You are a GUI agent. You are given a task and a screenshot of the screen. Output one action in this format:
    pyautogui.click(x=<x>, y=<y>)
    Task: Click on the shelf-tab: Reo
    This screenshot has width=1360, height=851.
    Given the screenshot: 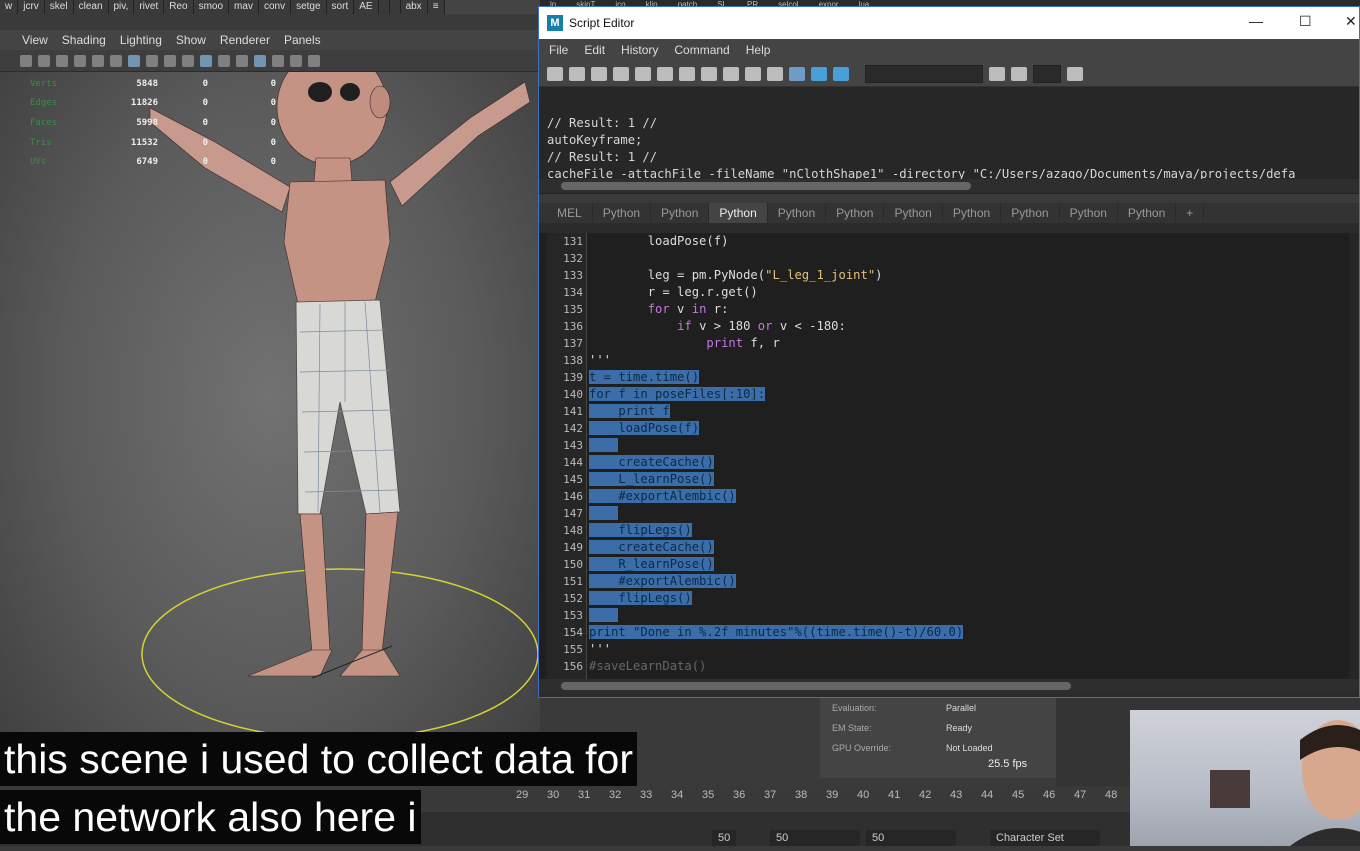 What is the action you would take?
    pyautogui.click(x=179, y=7)
    